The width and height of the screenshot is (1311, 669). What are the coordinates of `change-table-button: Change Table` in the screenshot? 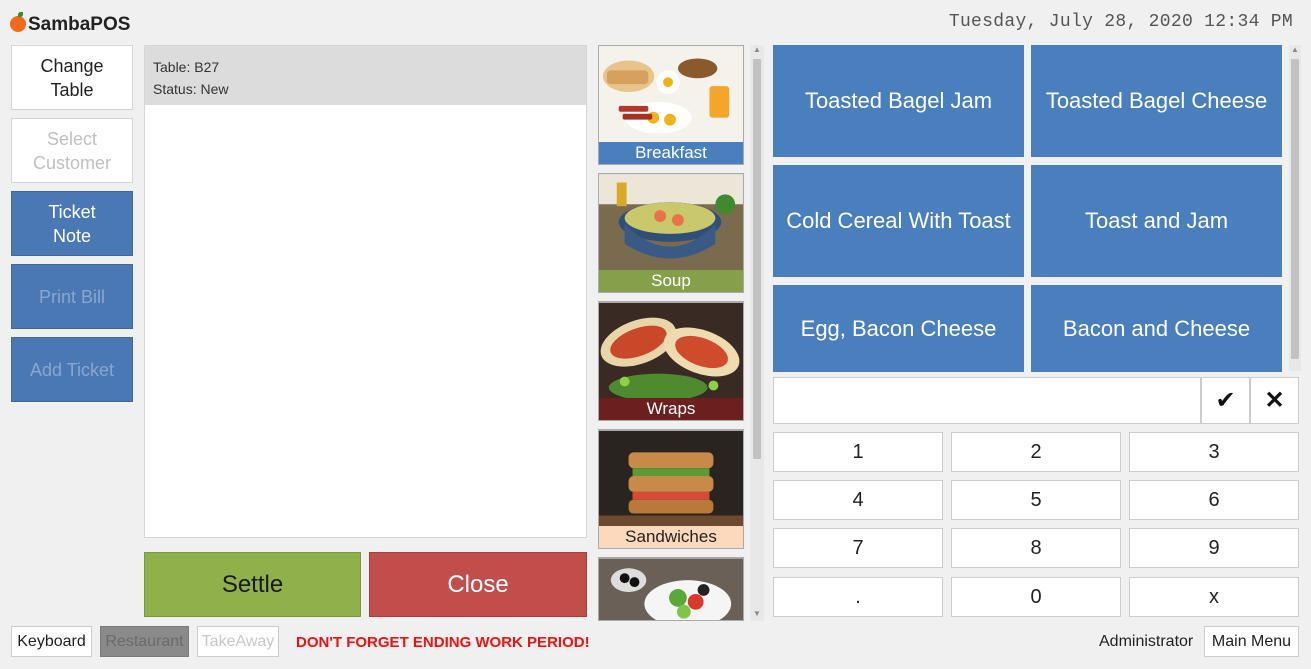 It's located at (72, 77).